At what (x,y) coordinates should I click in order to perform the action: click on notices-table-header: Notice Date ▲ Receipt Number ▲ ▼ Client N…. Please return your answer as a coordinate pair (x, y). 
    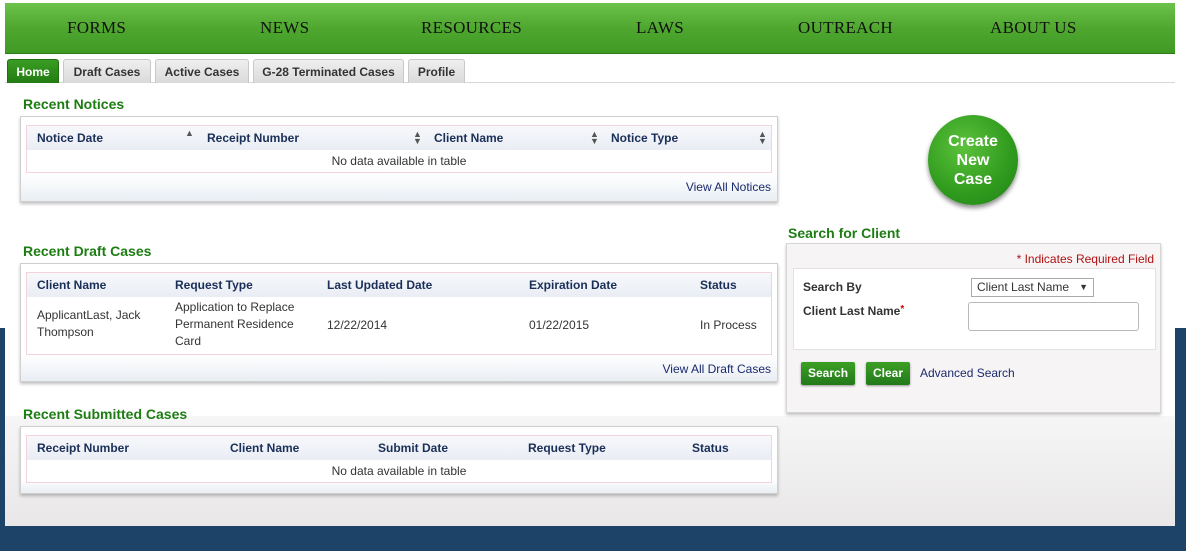
    Looking at the image, I should click on (399, 138).